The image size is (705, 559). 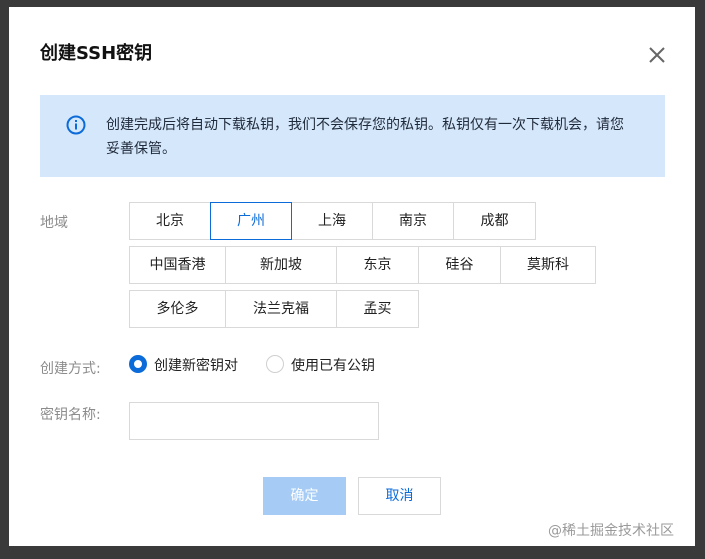 I want to click on dialog-title: 创建SSH密钥, so click(x=96, y=53).